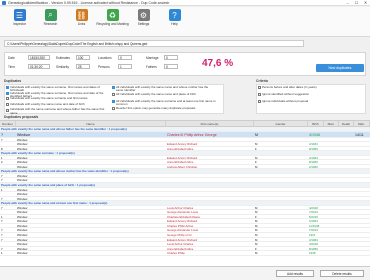 Image resolution: width=370 pixels, height=280 pixels. I want to click on estimates-label: Estimates, so click(63, 58).